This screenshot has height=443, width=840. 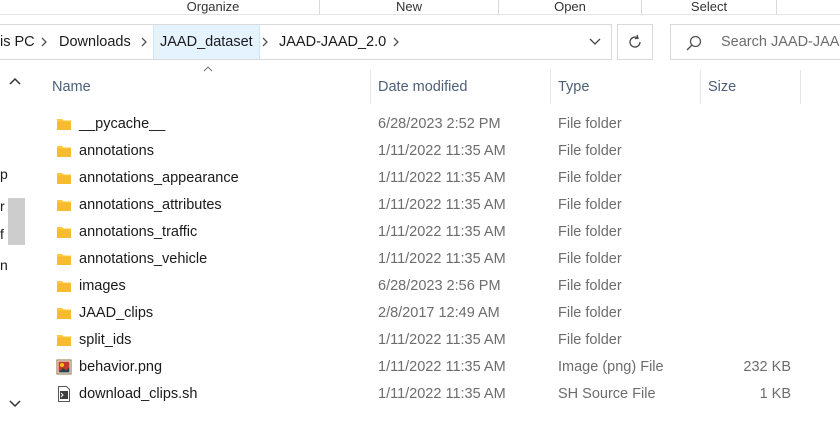 I want to click on file-size: 1 KB, so click(x=775, y=394).